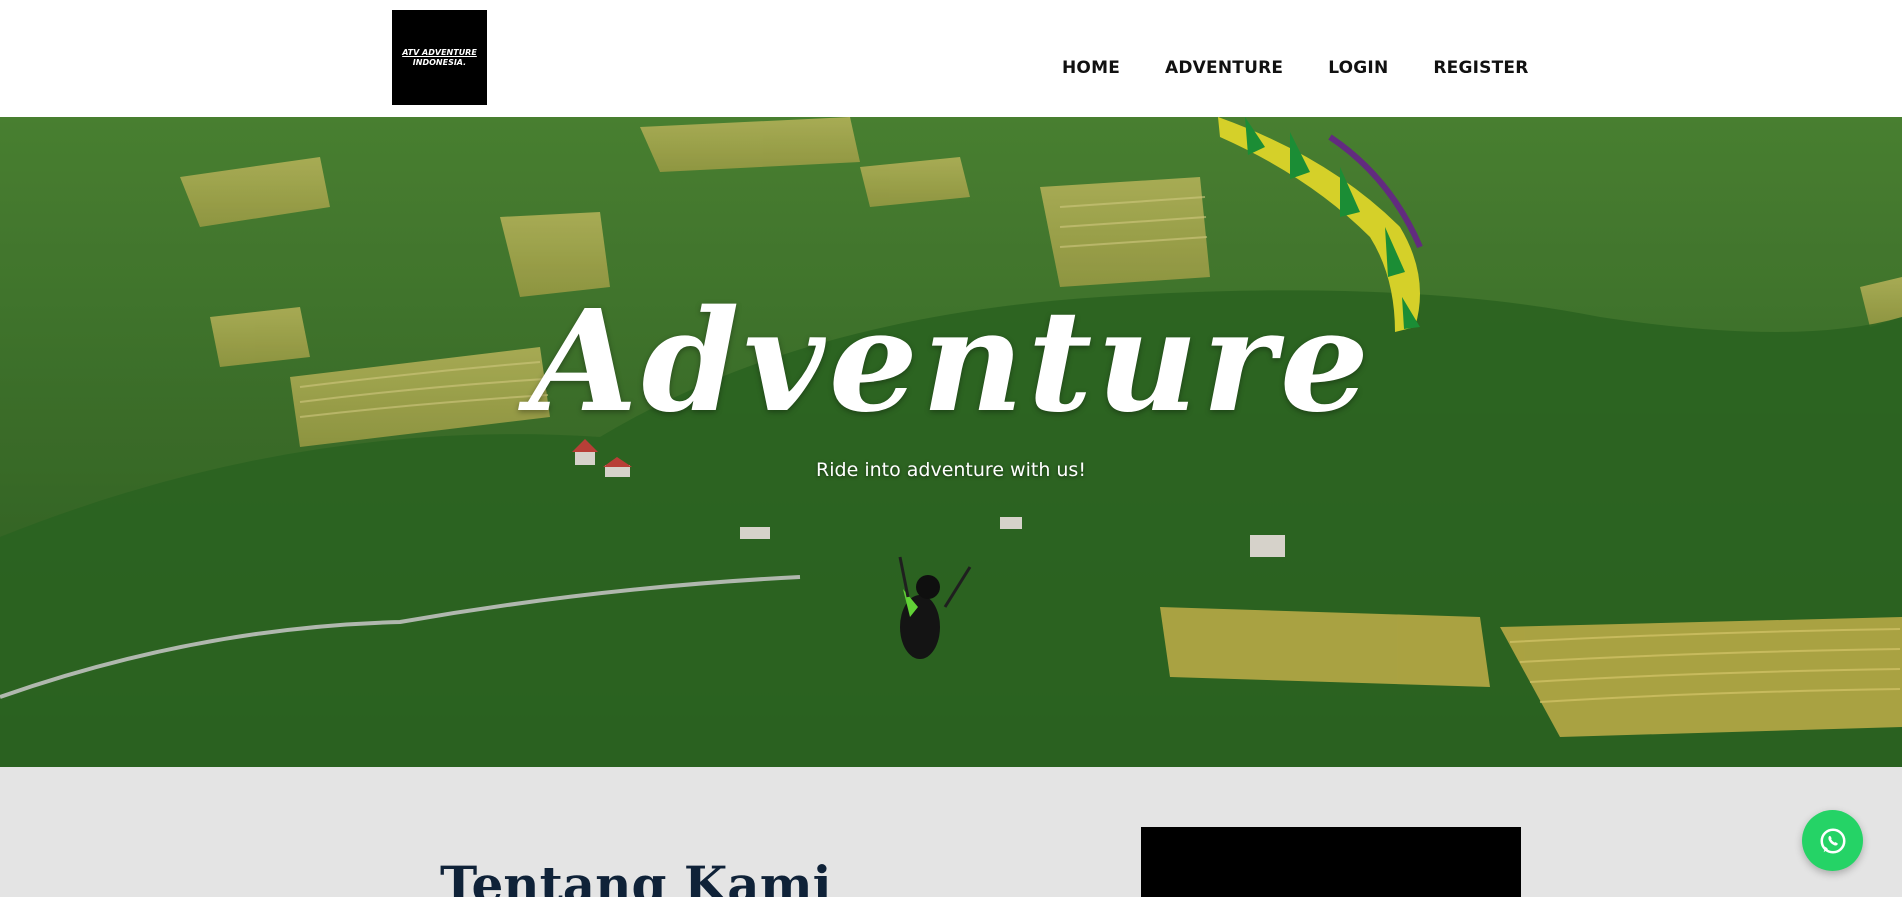 This screenshot has width=1902, height=897. I want to click on about-media-block, so click(1331, 862).